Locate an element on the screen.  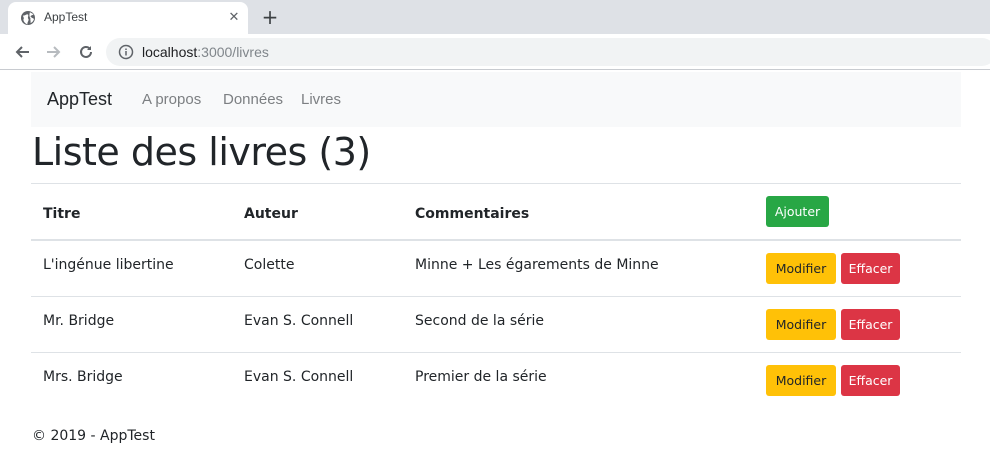
header-commentaires: Commentaires is located at coordinates (472, 214).